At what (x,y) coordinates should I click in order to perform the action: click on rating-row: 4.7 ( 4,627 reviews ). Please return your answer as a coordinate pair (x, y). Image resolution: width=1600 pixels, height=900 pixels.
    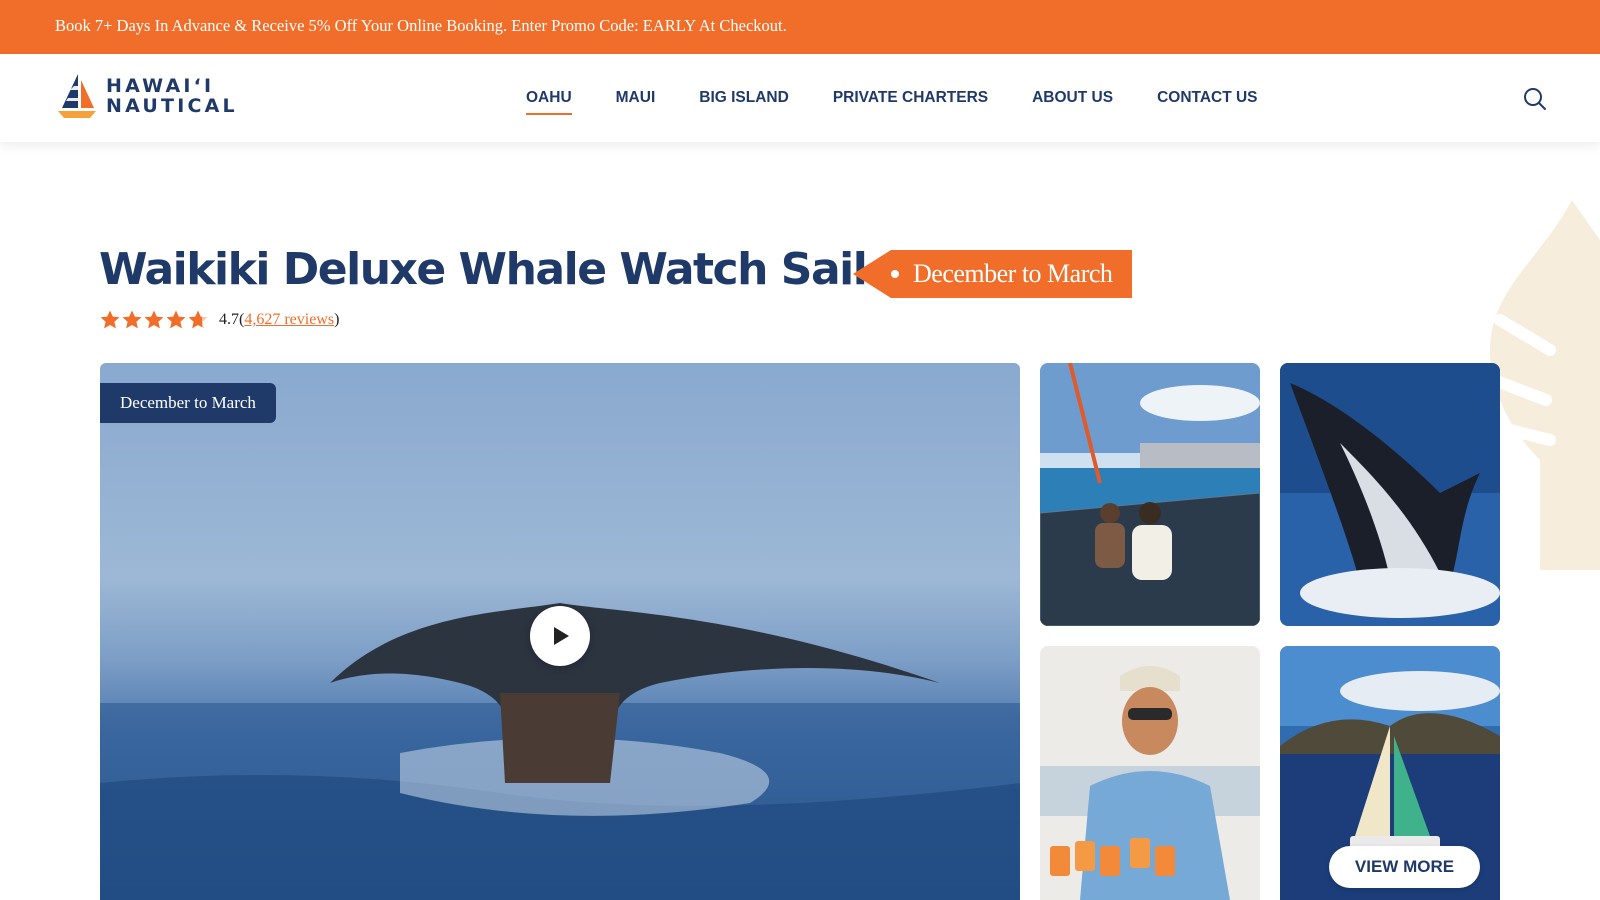
    Looking at the image, I should click on (219, 320).